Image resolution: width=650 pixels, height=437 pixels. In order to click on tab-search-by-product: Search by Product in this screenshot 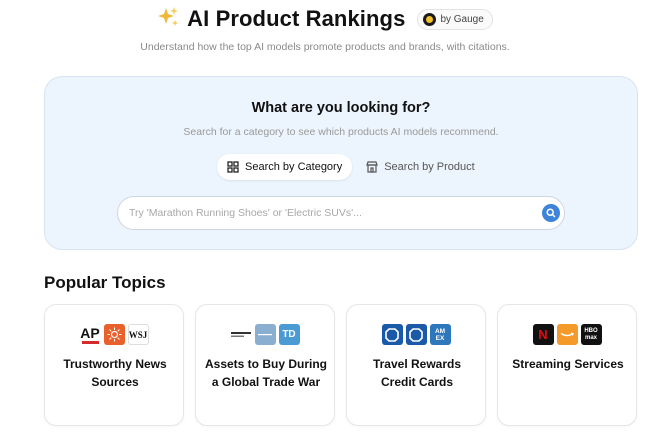, I will do `click(420, 167)`.